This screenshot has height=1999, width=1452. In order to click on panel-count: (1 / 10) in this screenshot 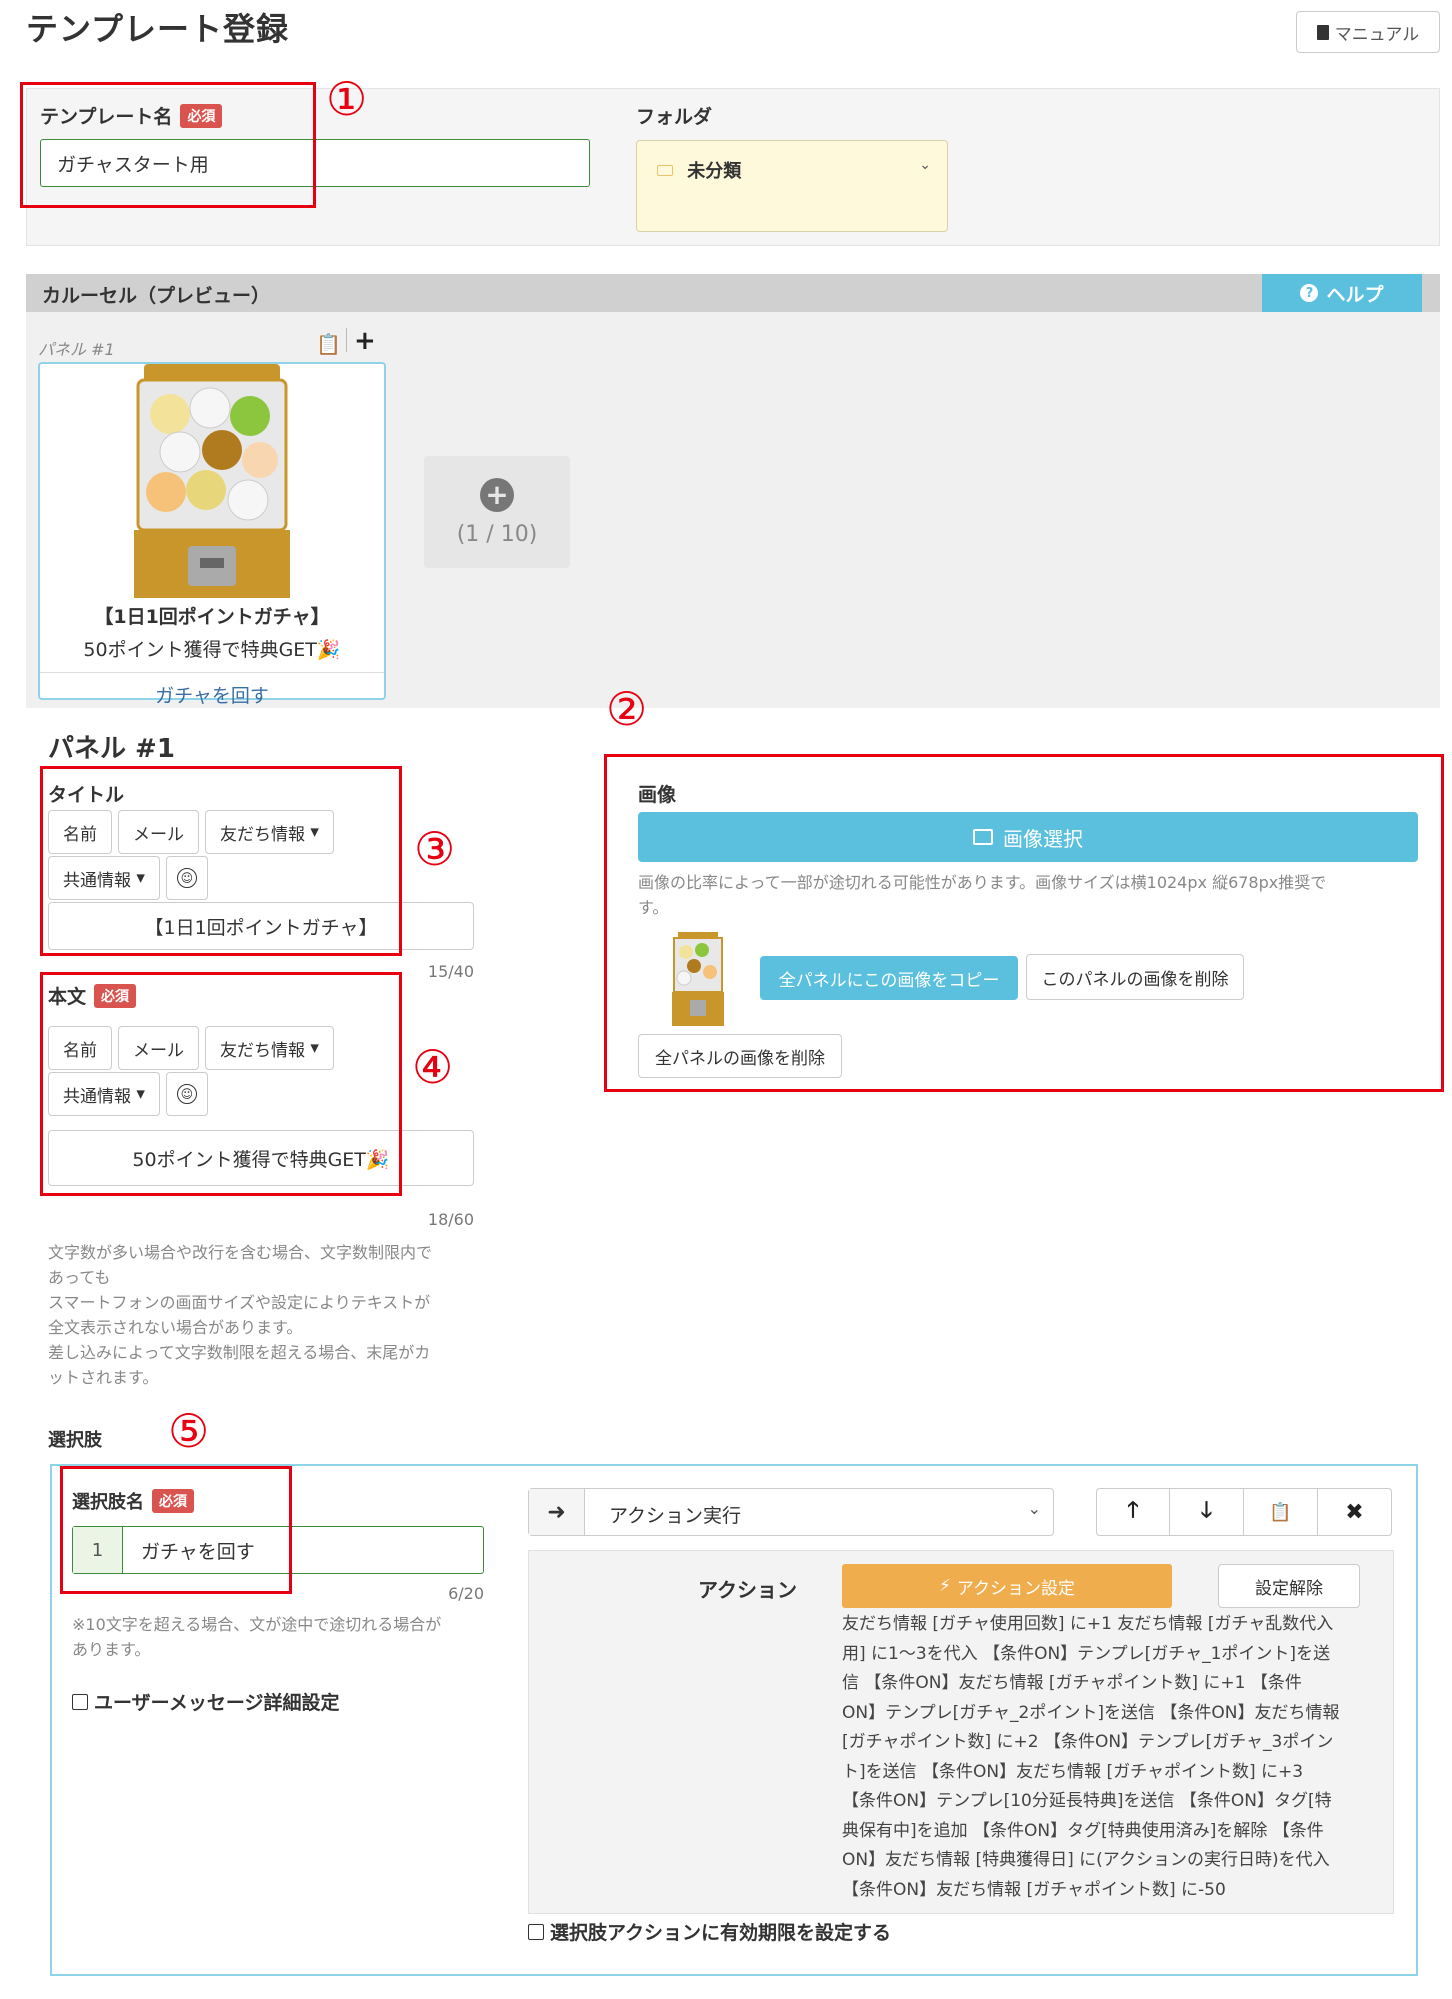, I will do `click(497, 534)`.